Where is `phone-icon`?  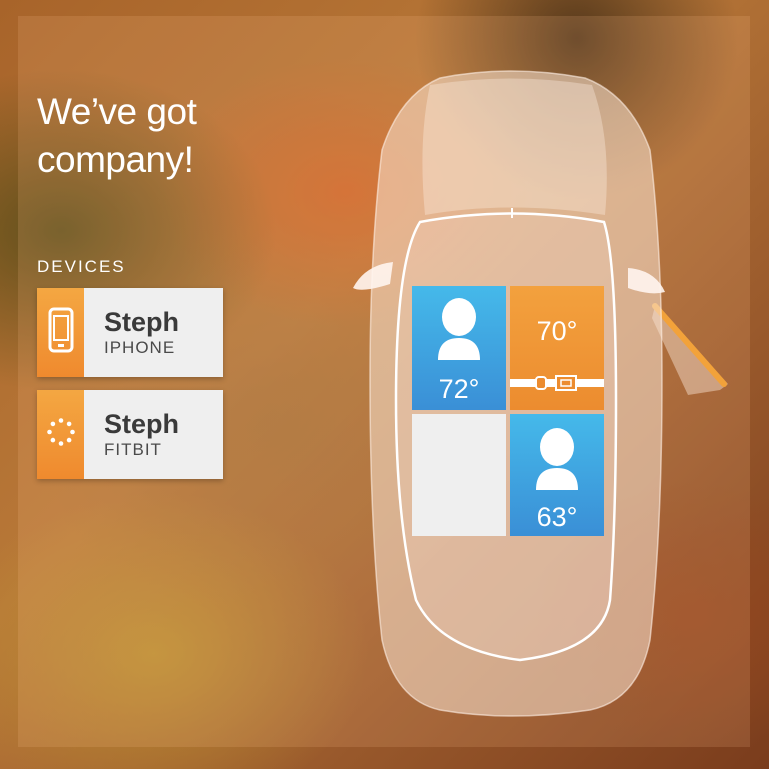 phone-icon is located at coordinates (61, 332).